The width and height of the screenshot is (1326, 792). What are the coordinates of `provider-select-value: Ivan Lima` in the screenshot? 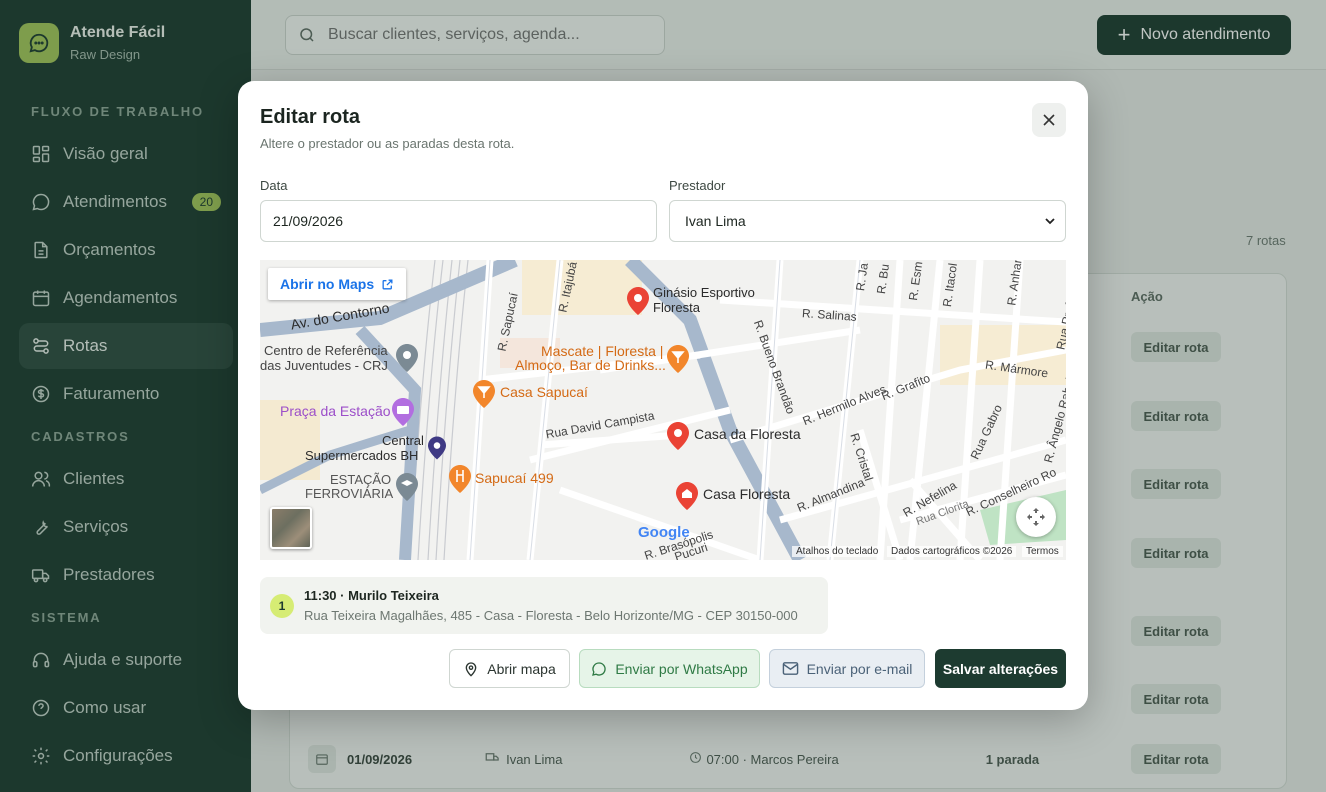 It's located at (715, 221).